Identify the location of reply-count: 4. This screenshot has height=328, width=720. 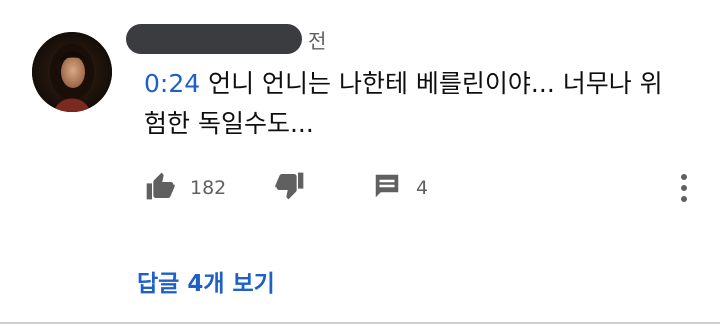
(422, 188).